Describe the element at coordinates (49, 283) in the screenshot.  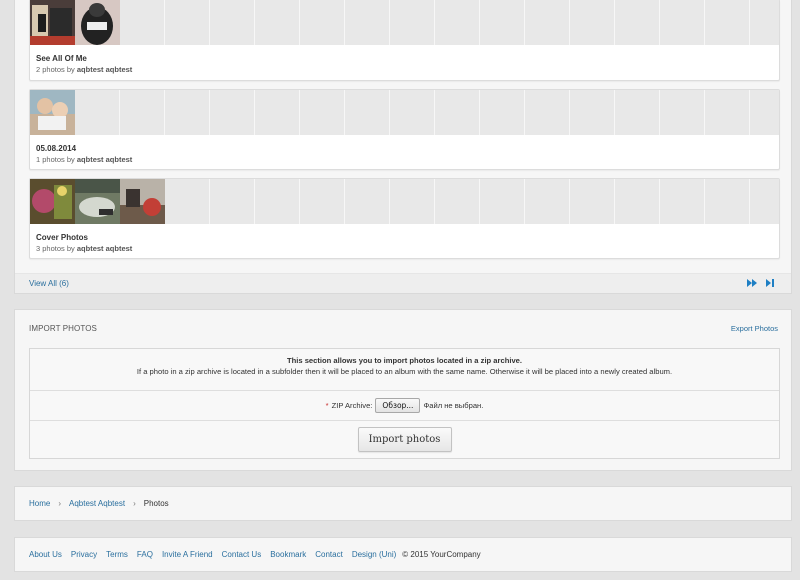
I see `view-all-link: View All (6)` at that location.